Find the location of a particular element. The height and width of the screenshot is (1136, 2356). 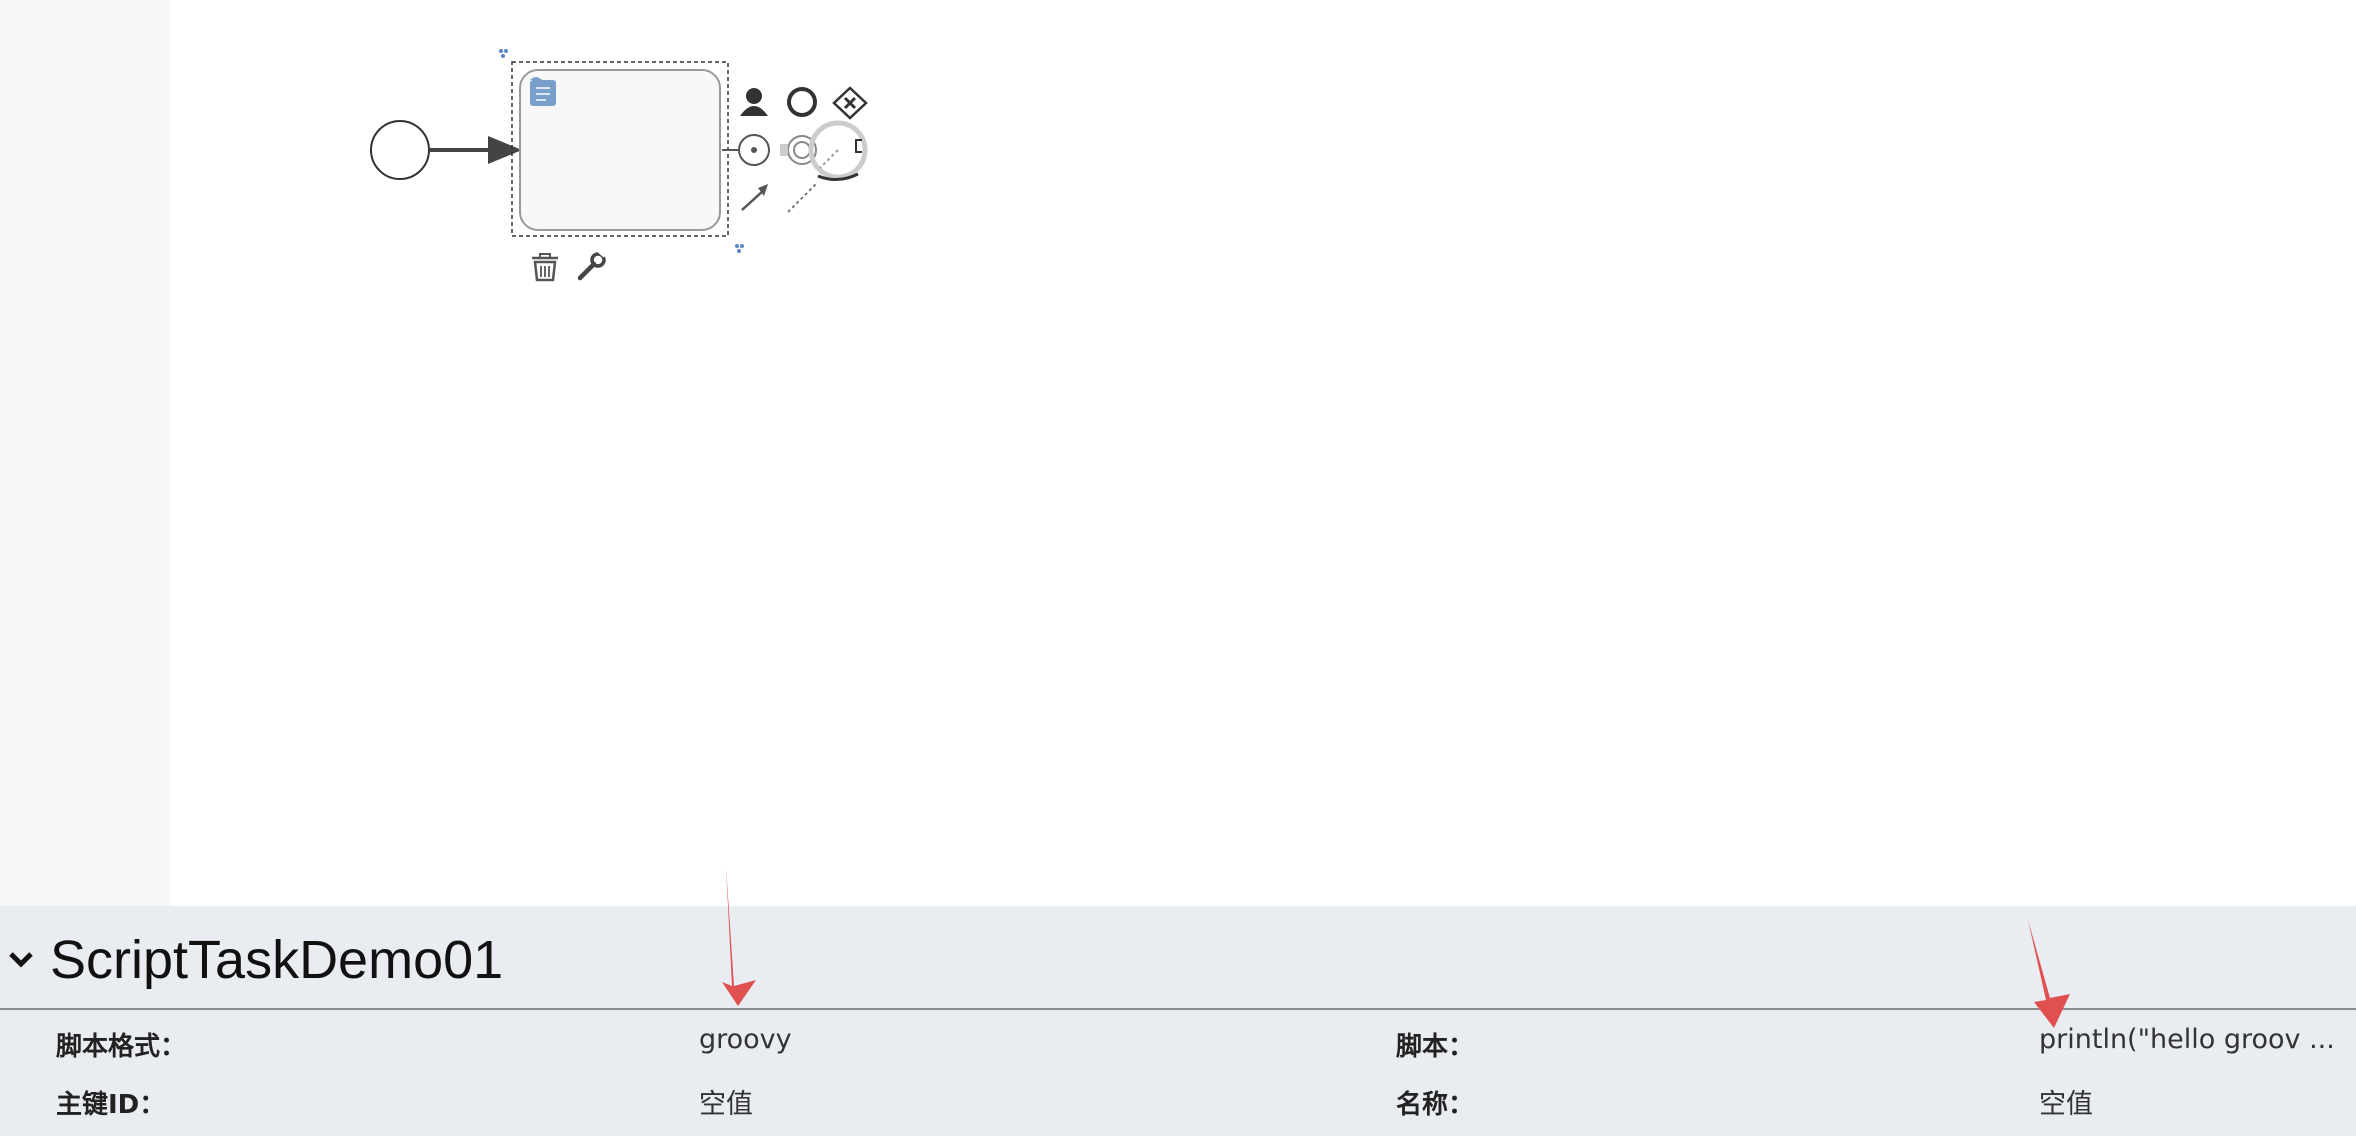

element-title: ScriptTaskDemo01 is located at coordinates (277, 960).